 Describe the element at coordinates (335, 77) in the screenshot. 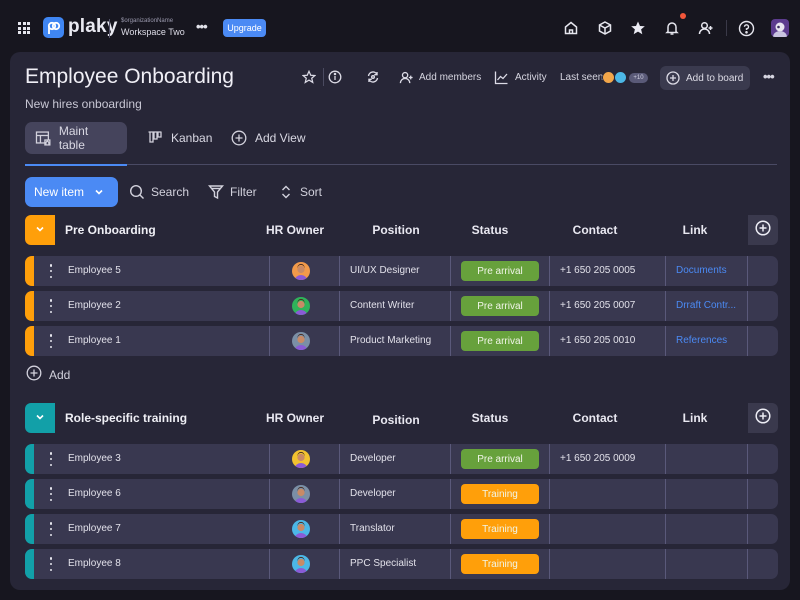

I see `info-icon` at that location.